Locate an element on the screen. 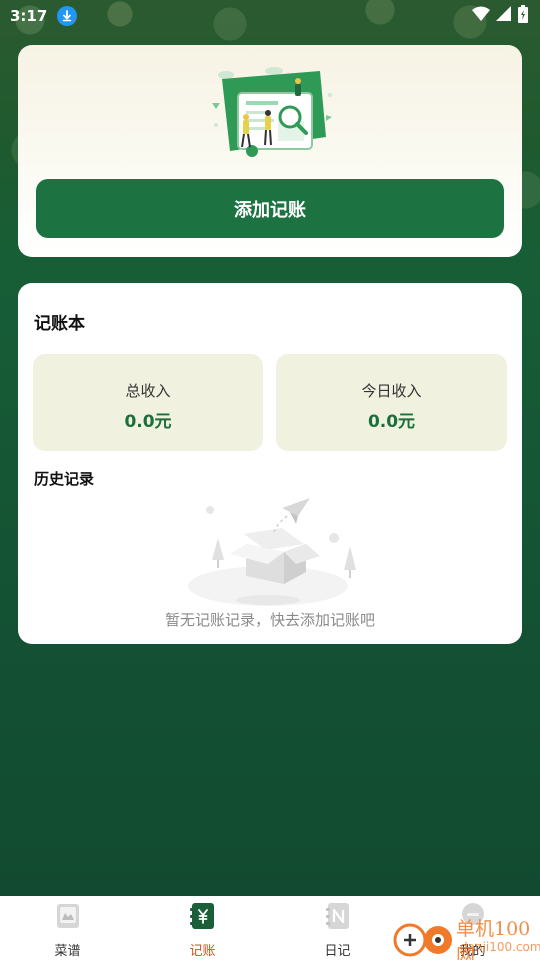  nav-item-profile: 我的 is located at coordinates (472, 928).